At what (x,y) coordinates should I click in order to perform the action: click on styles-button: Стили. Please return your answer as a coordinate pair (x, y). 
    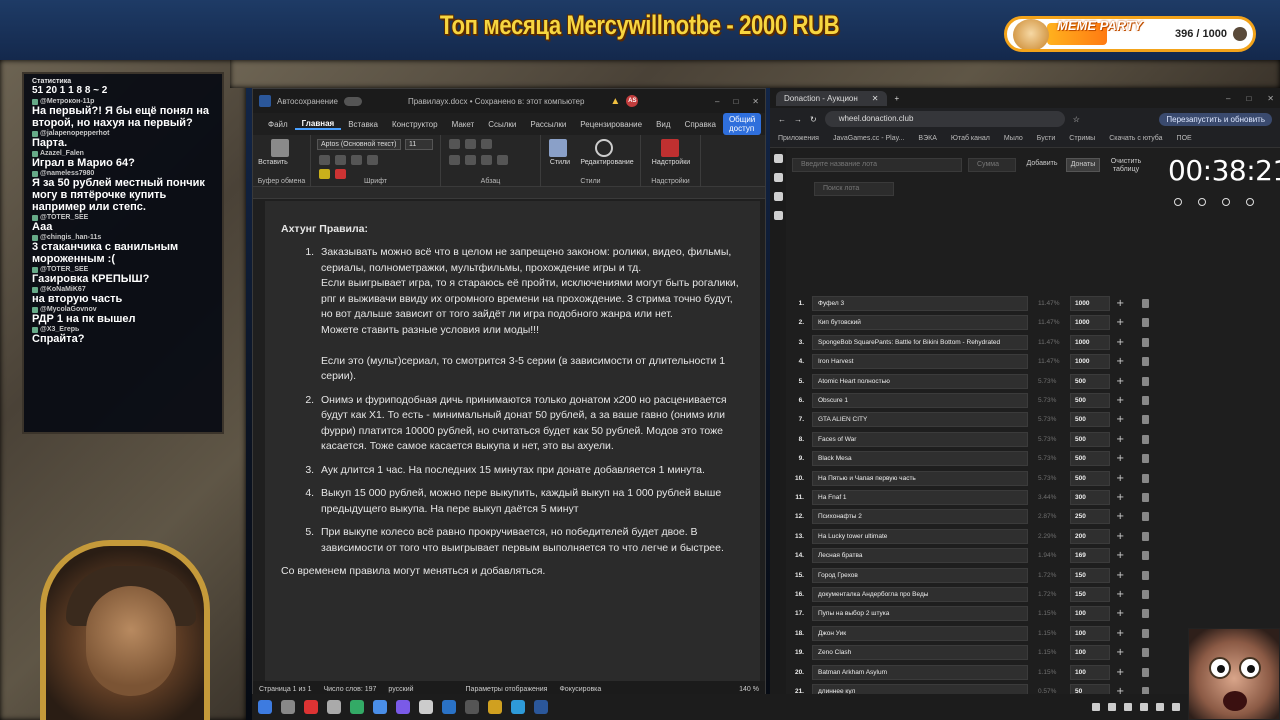
    Looking at the image, I should click on (560, 162).